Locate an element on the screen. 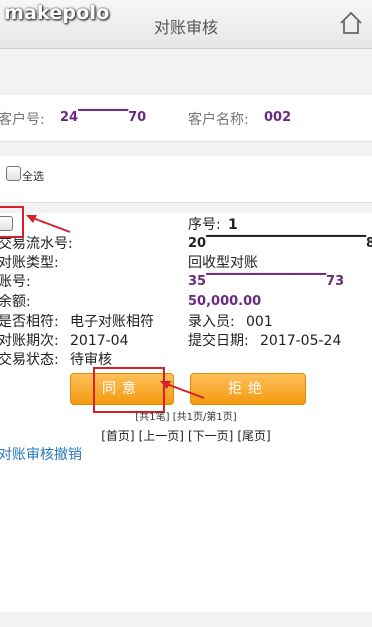 This screenshot has width=372, height=627. txn-no-value: 20▔▔▔▔▔▔▔▔▔▔▔▔▔▔▔▔89 is located at coordinates (280, 243).